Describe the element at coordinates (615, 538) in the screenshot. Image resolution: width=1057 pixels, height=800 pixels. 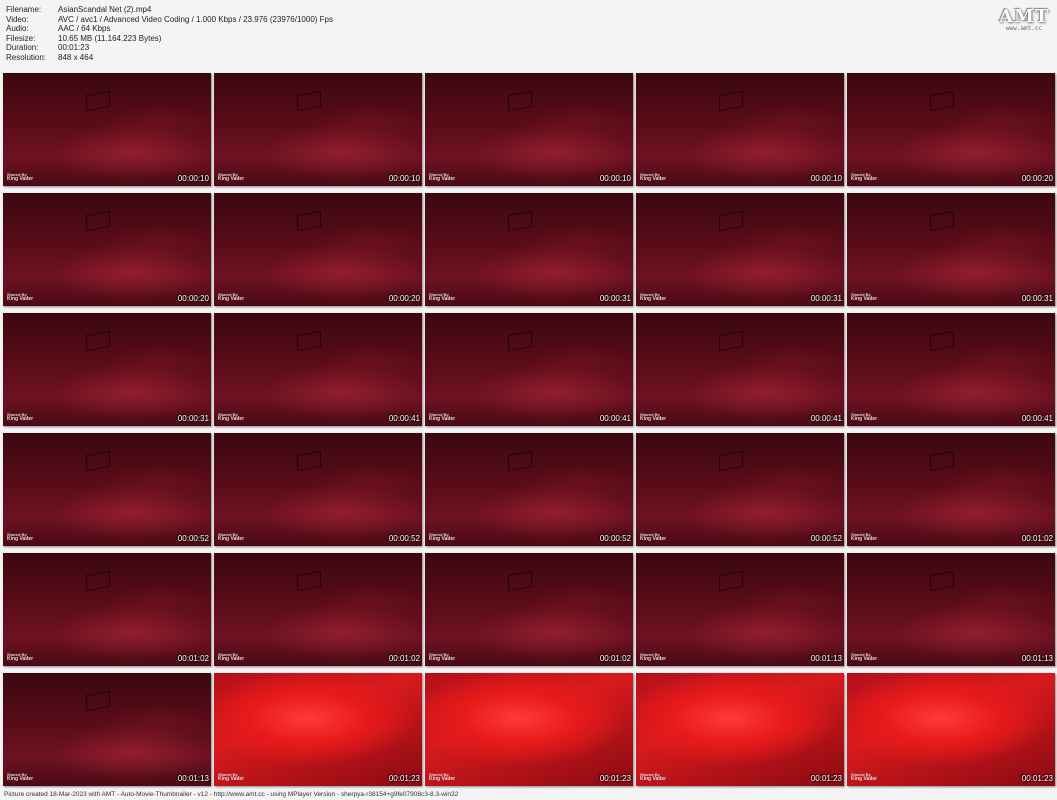
I see `timestamp: 00:00:52` at that location.